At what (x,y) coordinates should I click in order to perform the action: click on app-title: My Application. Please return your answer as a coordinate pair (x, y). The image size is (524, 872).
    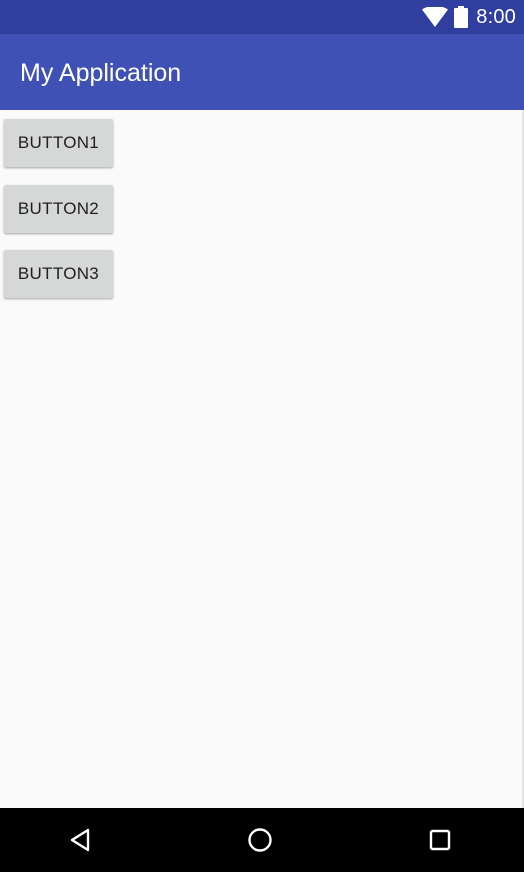
    Looking at the image, I should click on (101, 73).